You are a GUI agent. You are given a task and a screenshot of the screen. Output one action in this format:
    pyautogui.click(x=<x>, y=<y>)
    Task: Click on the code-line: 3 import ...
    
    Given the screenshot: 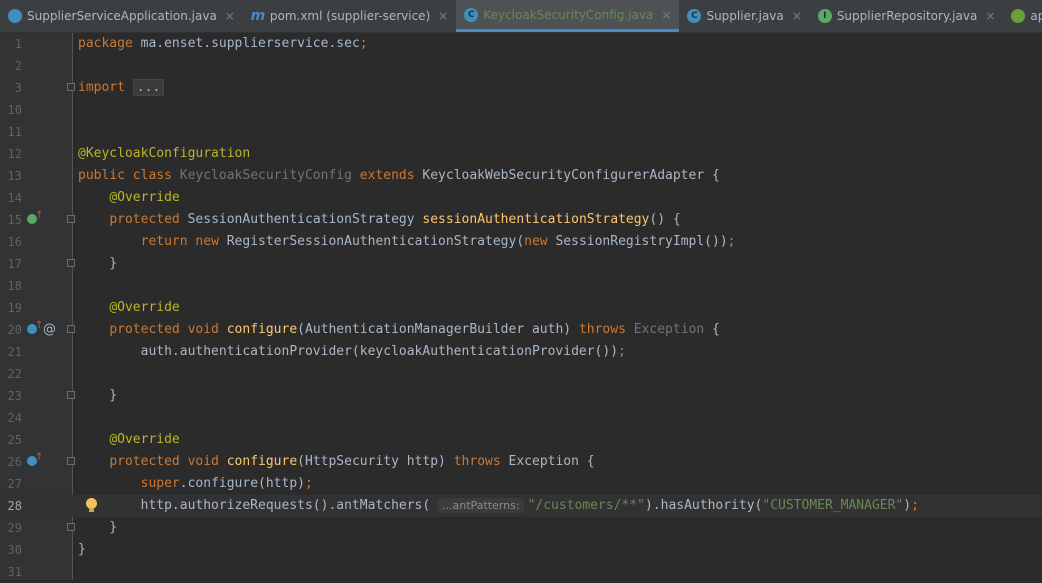 What is the action you would take?
    pyautogui.click(x=521, y=88)
    